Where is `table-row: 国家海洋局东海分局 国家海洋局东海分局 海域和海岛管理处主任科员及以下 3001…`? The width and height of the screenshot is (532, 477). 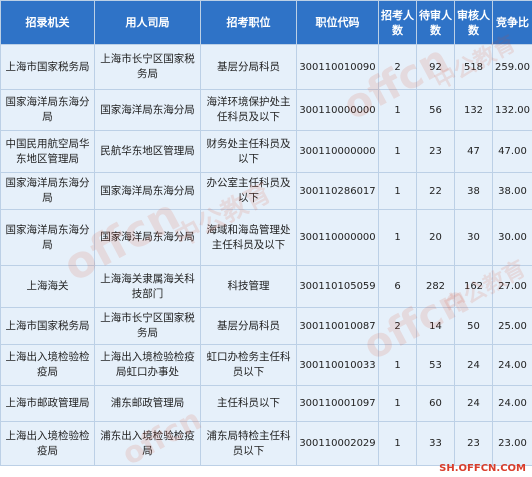 table-row: 国家海洋局东海分局 国家海洋局东海分局 海域和海岛管理处主任科员及以下 3001… is located at coordinates (266, 237).